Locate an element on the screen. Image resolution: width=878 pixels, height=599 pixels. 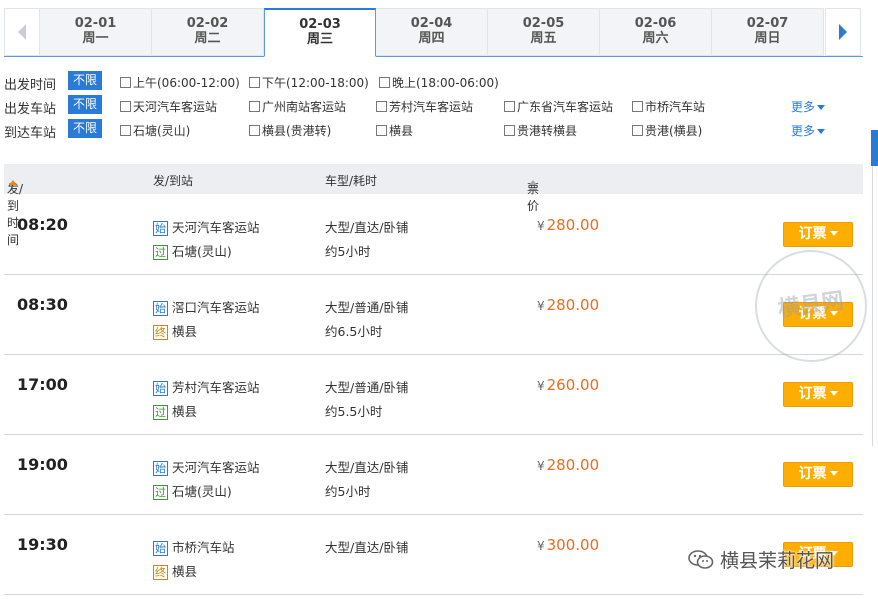
date-tab-date: 02-02 is located at coordinates (207, 23).